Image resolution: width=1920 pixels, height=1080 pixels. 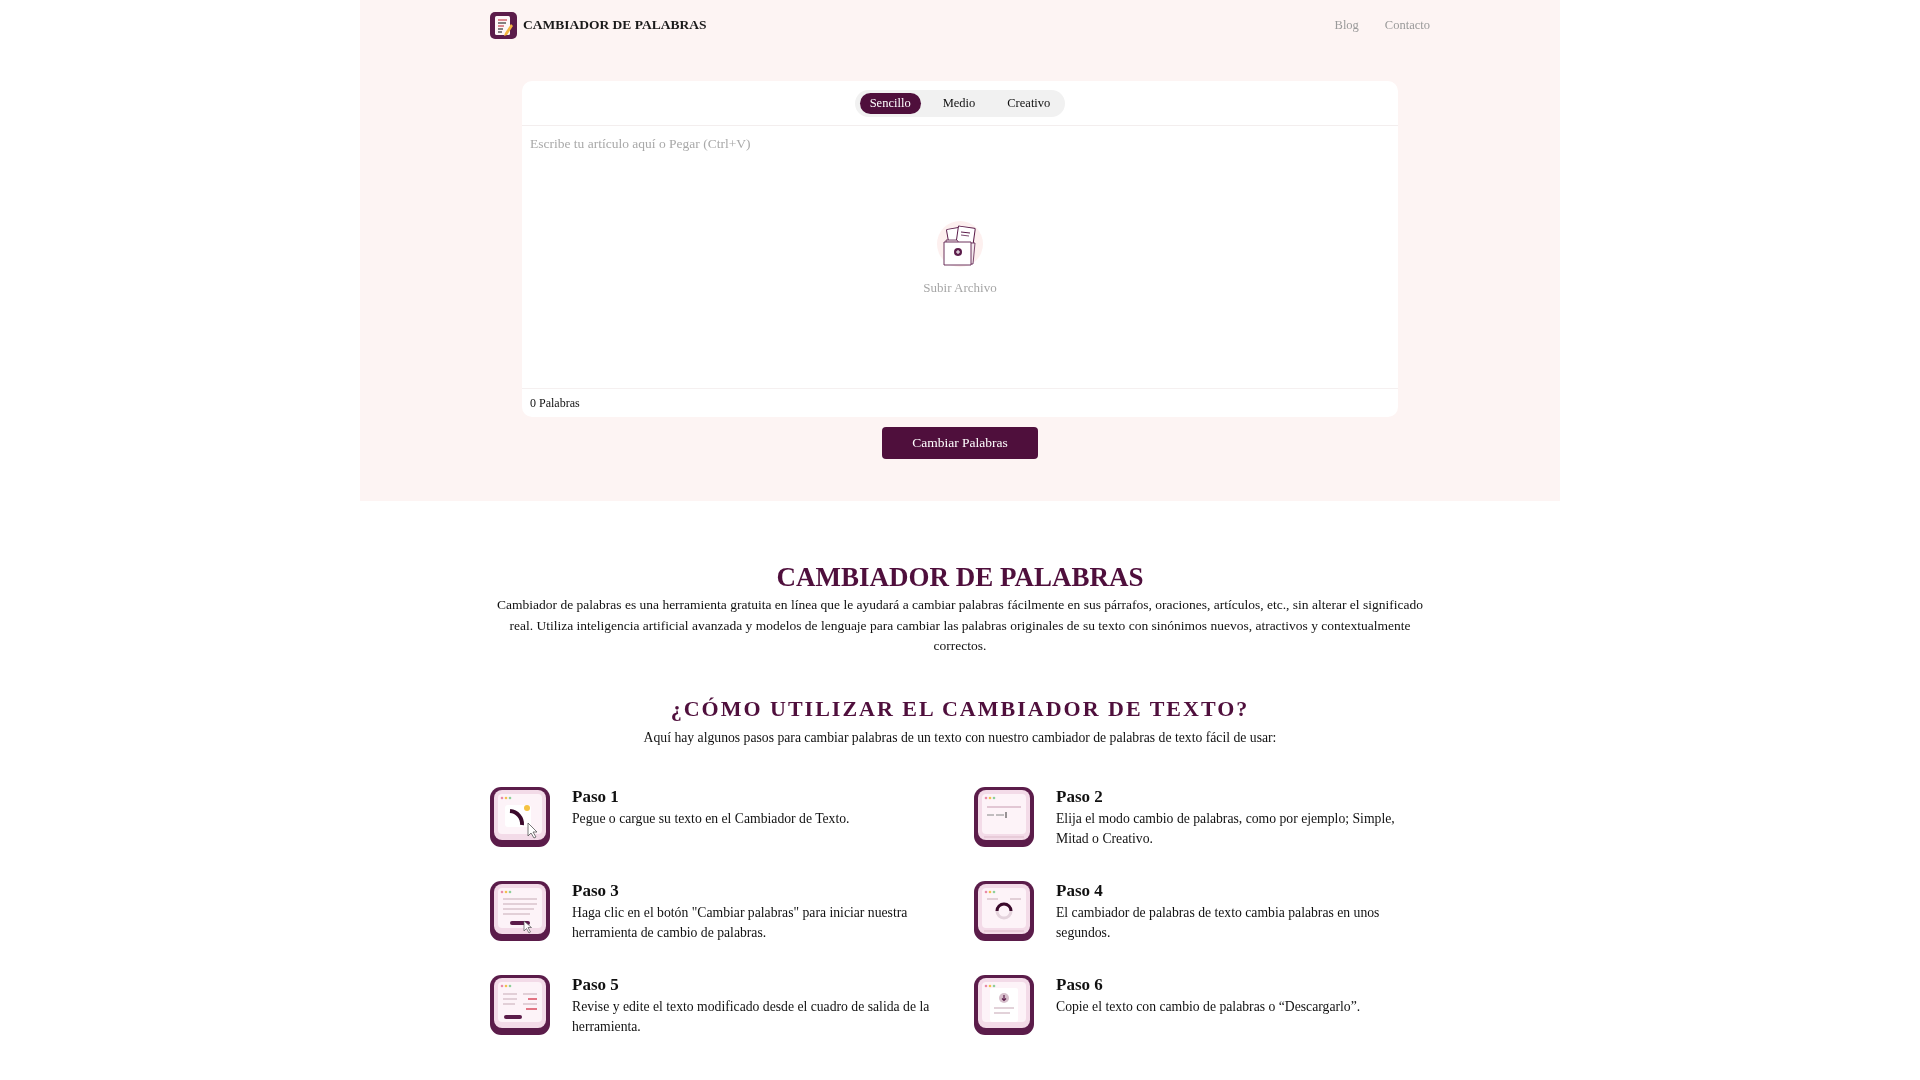 I want to click on text-input-field: Escribe tu artículo aquí o Pegar (Ctrl+V), so click(x=960, y=161).